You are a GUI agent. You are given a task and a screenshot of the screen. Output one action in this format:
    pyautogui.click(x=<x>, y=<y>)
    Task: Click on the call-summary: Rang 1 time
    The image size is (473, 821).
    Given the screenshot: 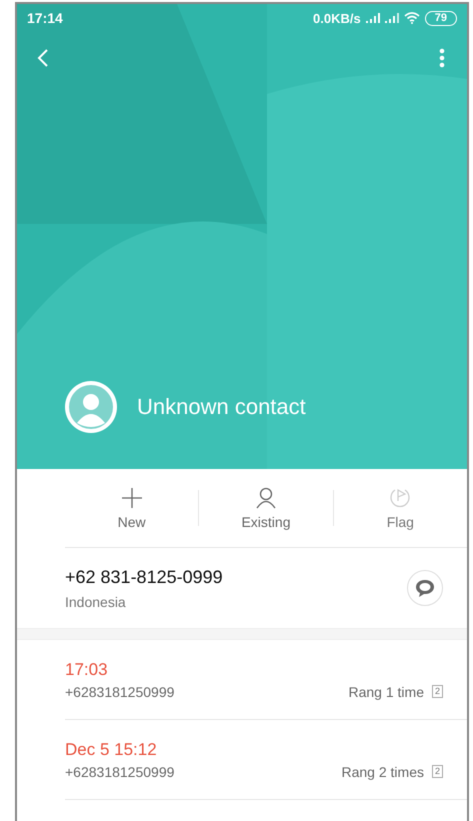 What is the action you would take?
    pyautogui.click(x=386, y=692)
    